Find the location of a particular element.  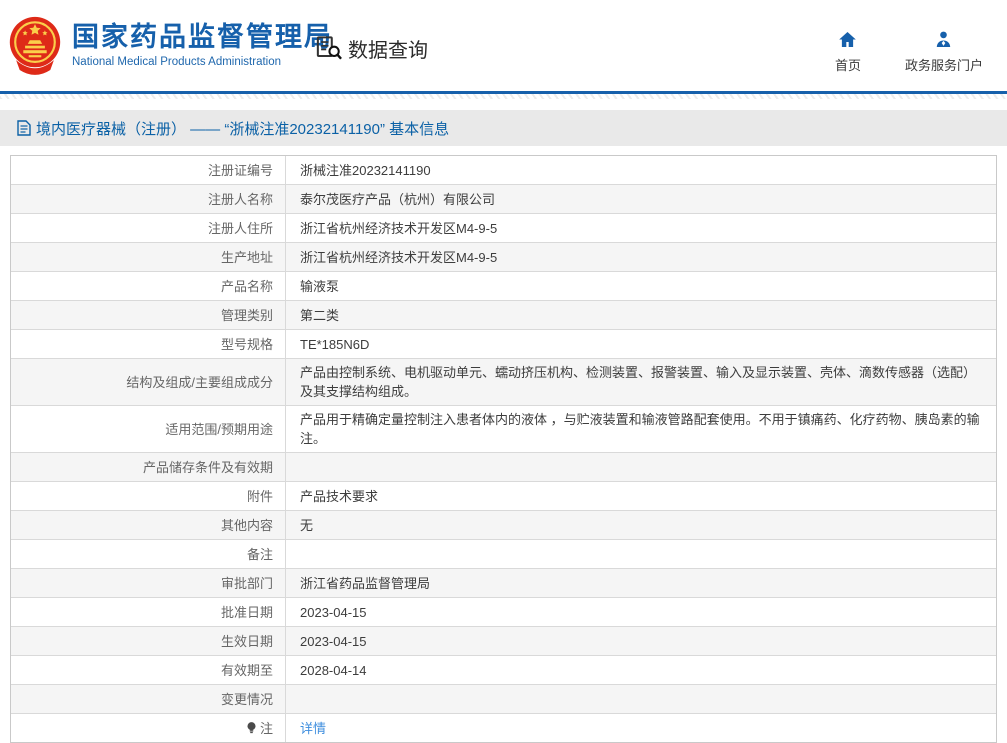

table-row: 生效日期 2023-04-15 is located at coordinates (503, 641).